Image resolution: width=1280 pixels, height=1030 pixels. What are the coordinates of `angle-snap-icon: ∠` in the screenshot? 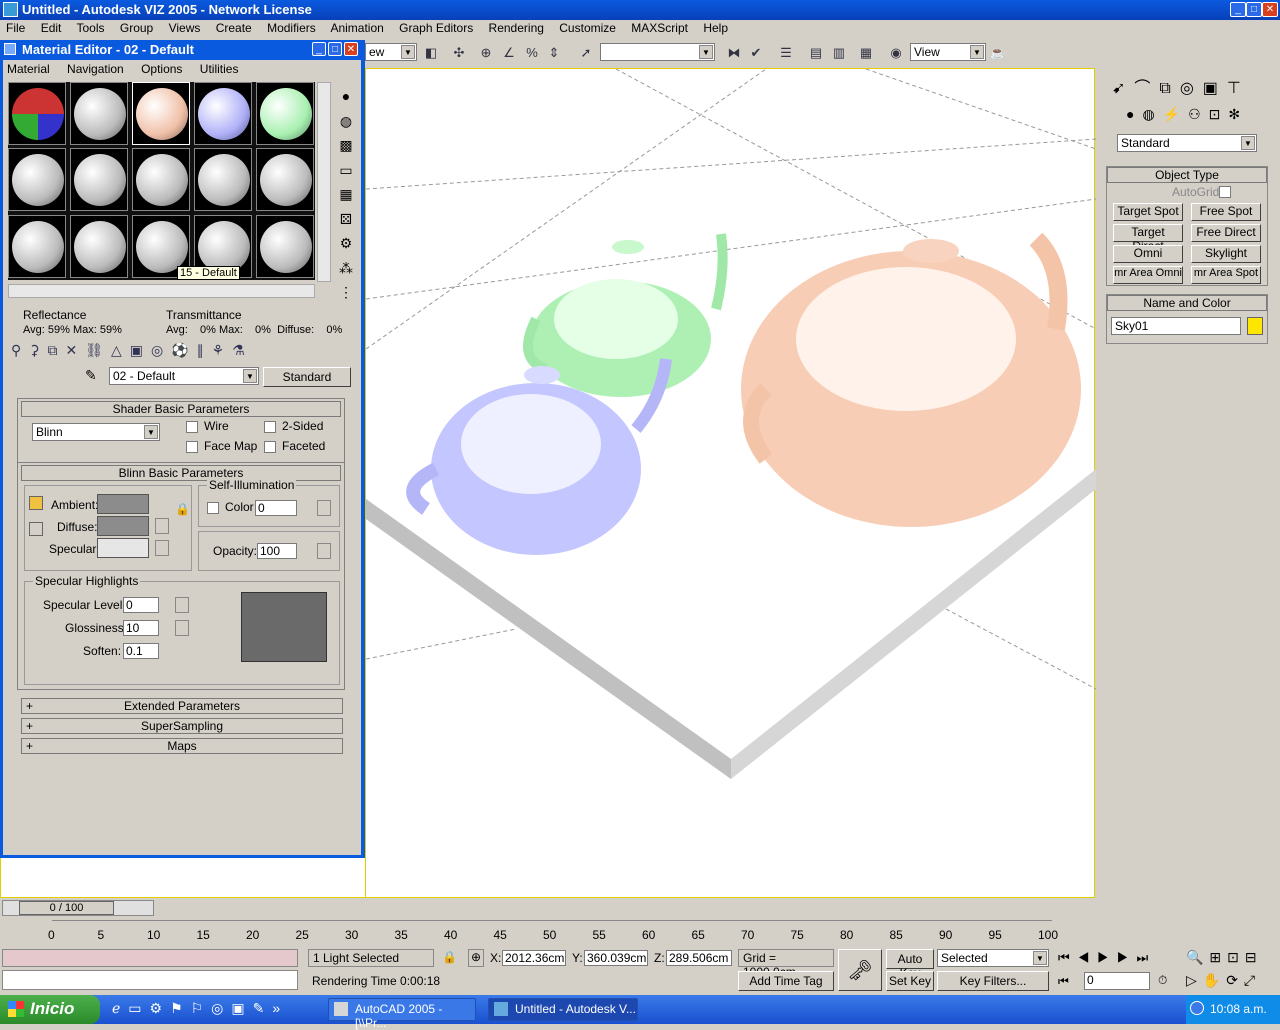 It's located at (509, 53).